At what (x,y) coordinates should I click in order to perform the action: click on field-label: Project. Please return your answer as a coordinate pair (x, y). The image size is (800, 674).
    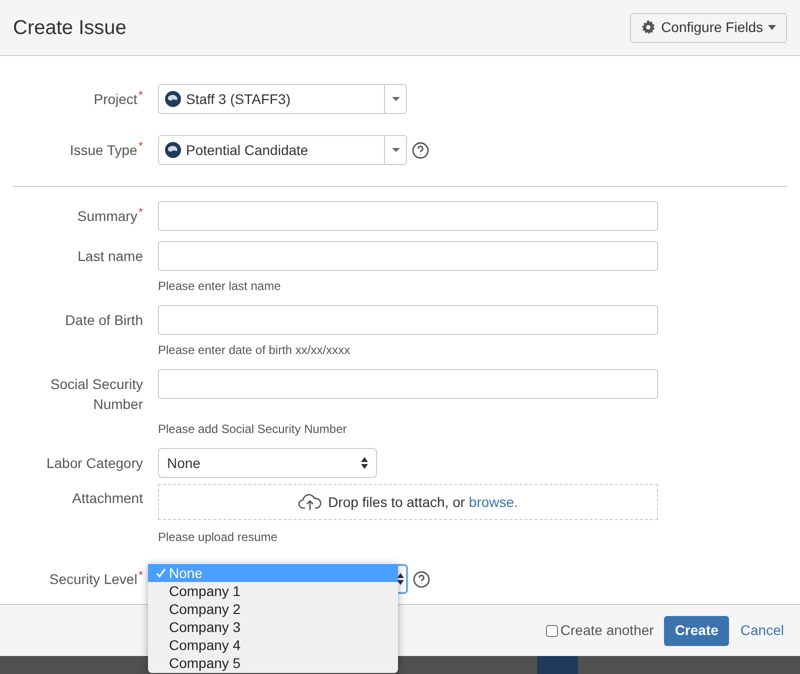
    Looking at the image, I should click on (116, 99).